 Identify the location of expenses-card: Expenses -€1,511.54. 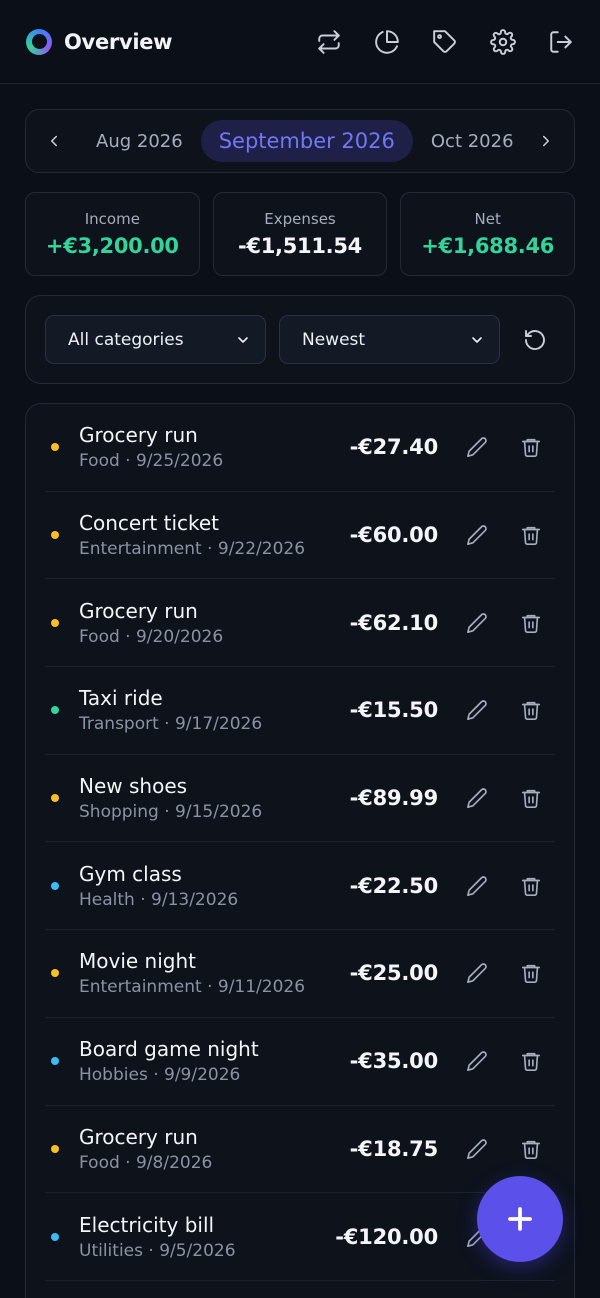
(300, 234).